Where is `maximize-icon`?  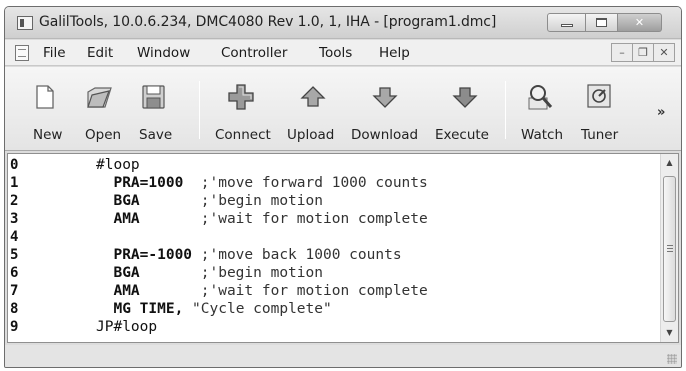 maximize-icon is located at coordinates (601, 22).